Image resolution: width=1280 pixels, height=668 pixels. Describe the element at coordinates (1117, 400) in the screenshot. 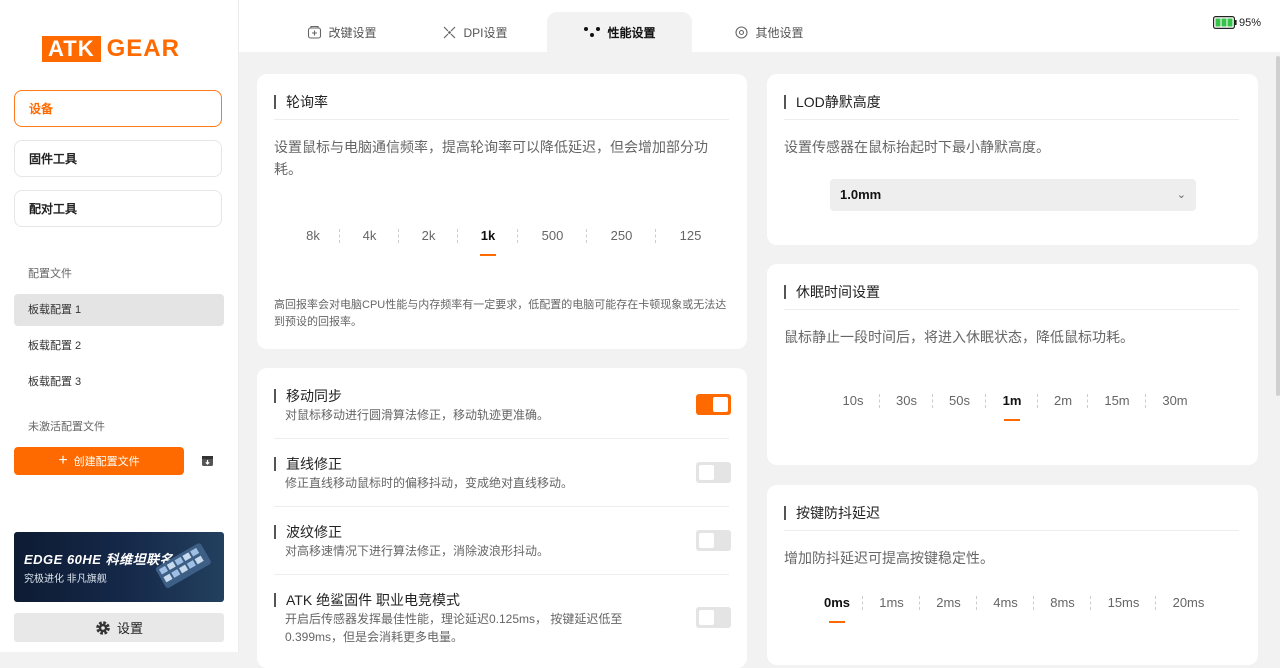

I see `sleep-option-15m: 15m` at that location.